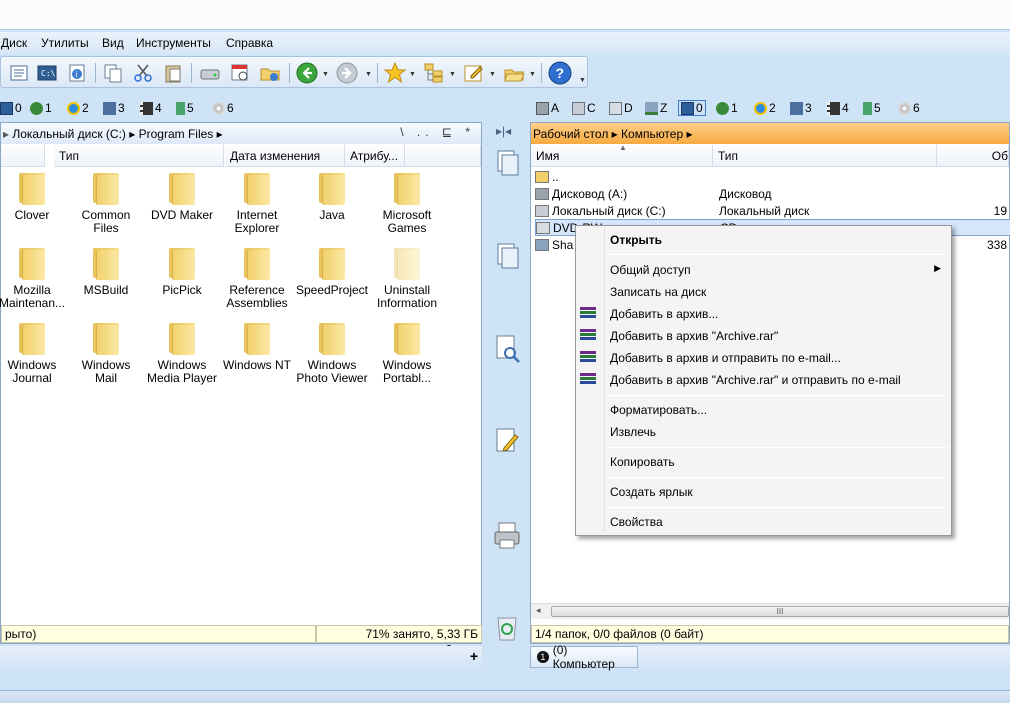  Describe the element at coordinates (113, 73) in the screenshot. I see `copy-icon` at that location.